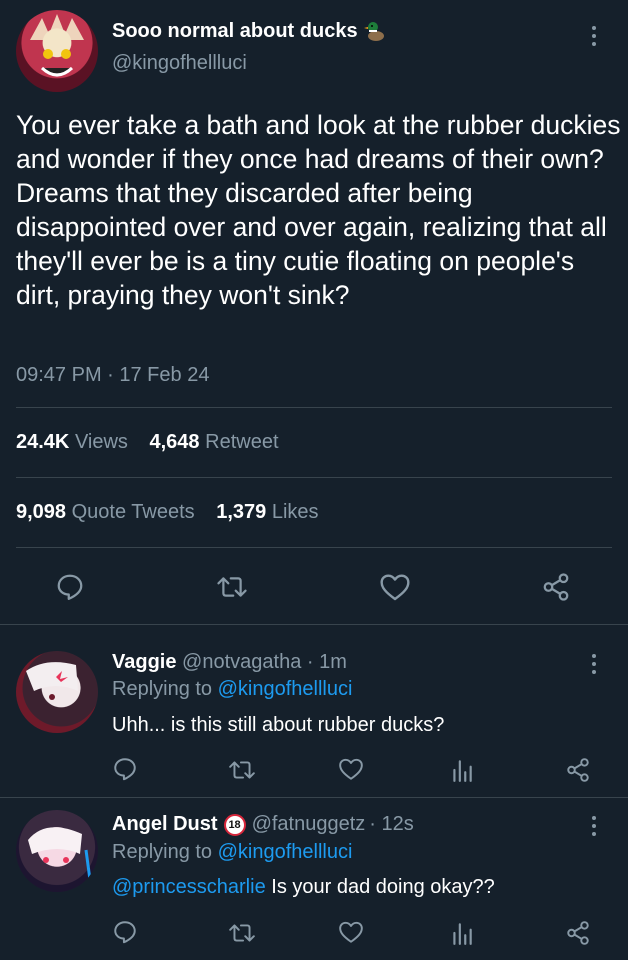 The width and height of the screenshot is (628, 960). Describe the element at coordinates (234, 824) in the screenshot. I see `age-18-badge-icon: 18` at that location.